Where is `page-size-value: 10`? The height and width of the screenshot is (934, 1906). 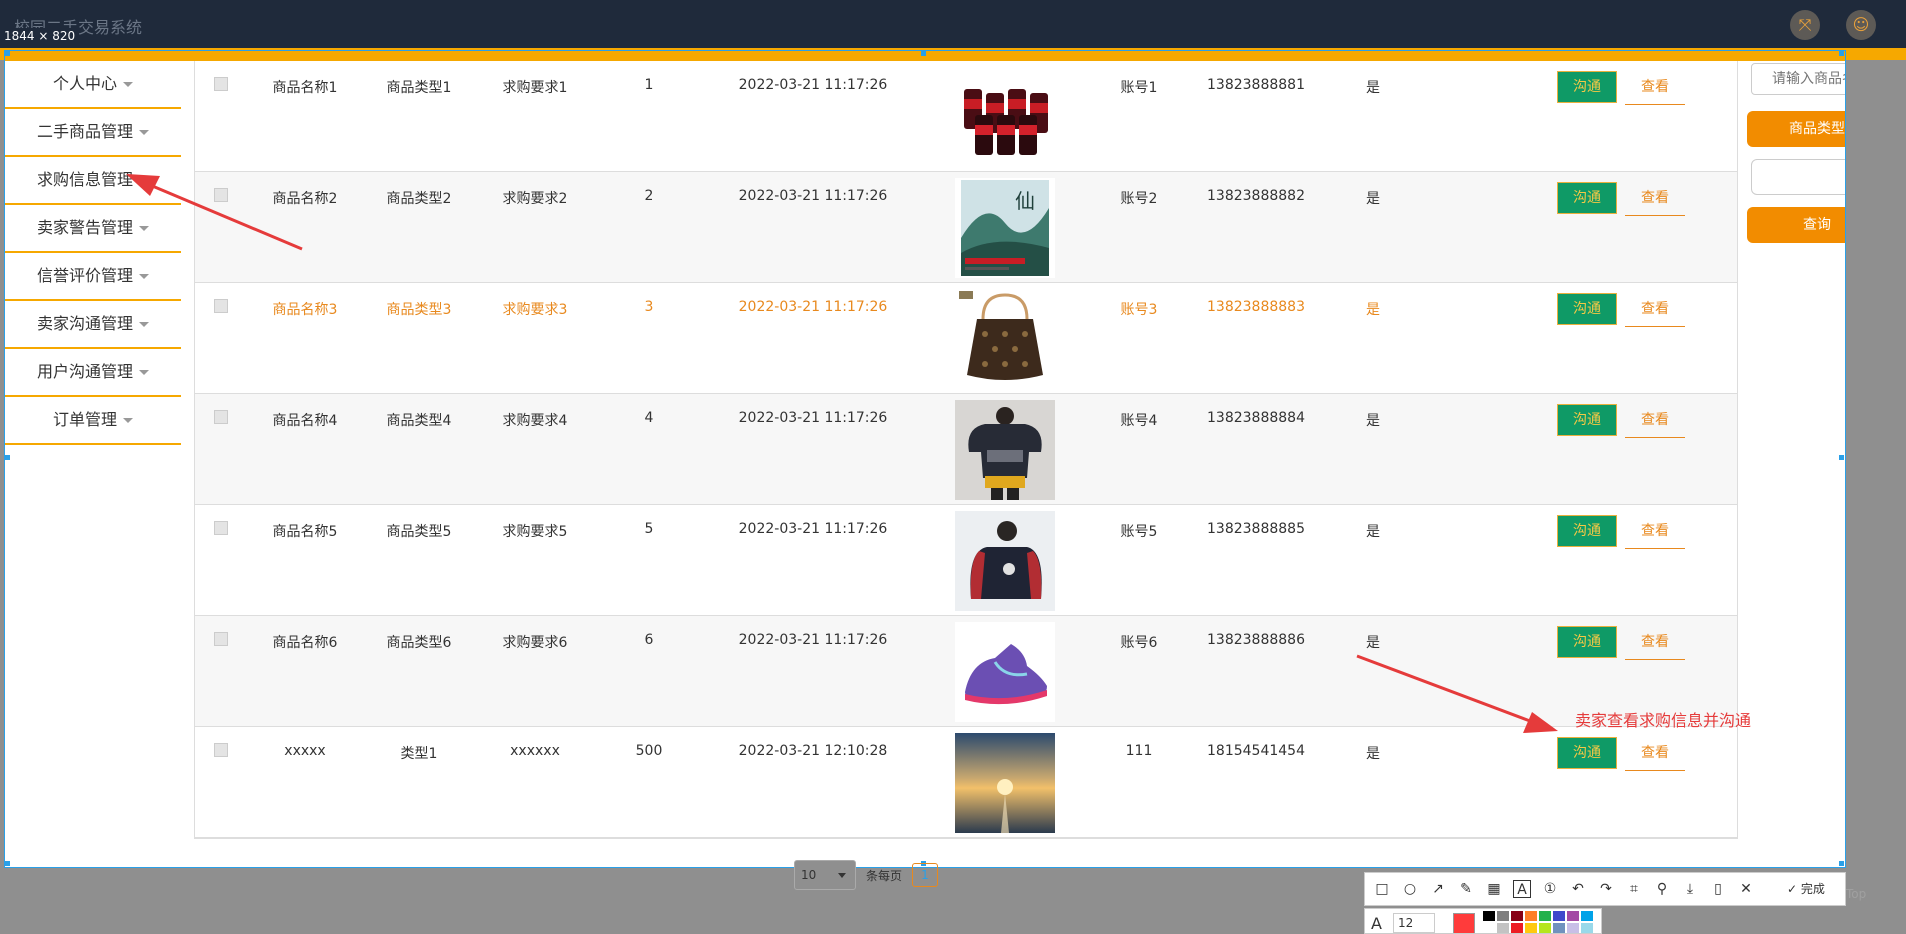
page-size-value: 10 is located at coordinates (809, 875).